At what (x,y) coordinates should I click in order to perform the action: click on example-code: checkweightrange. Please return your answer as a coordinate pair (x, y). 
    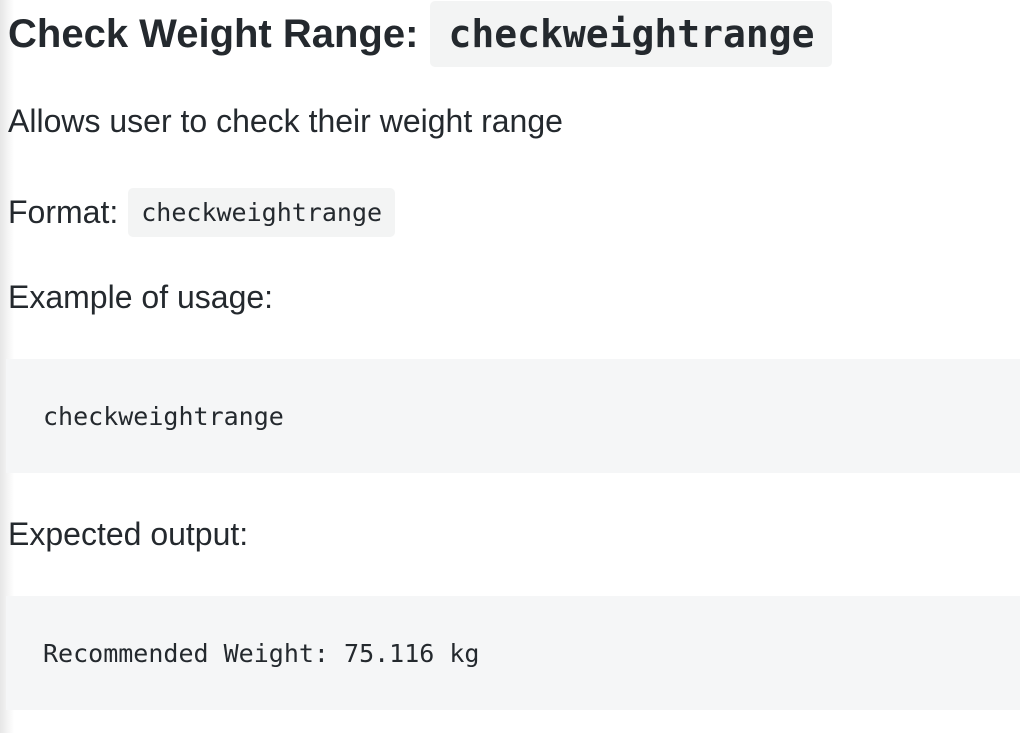
    Looking at the image, I should click on (163, 416).